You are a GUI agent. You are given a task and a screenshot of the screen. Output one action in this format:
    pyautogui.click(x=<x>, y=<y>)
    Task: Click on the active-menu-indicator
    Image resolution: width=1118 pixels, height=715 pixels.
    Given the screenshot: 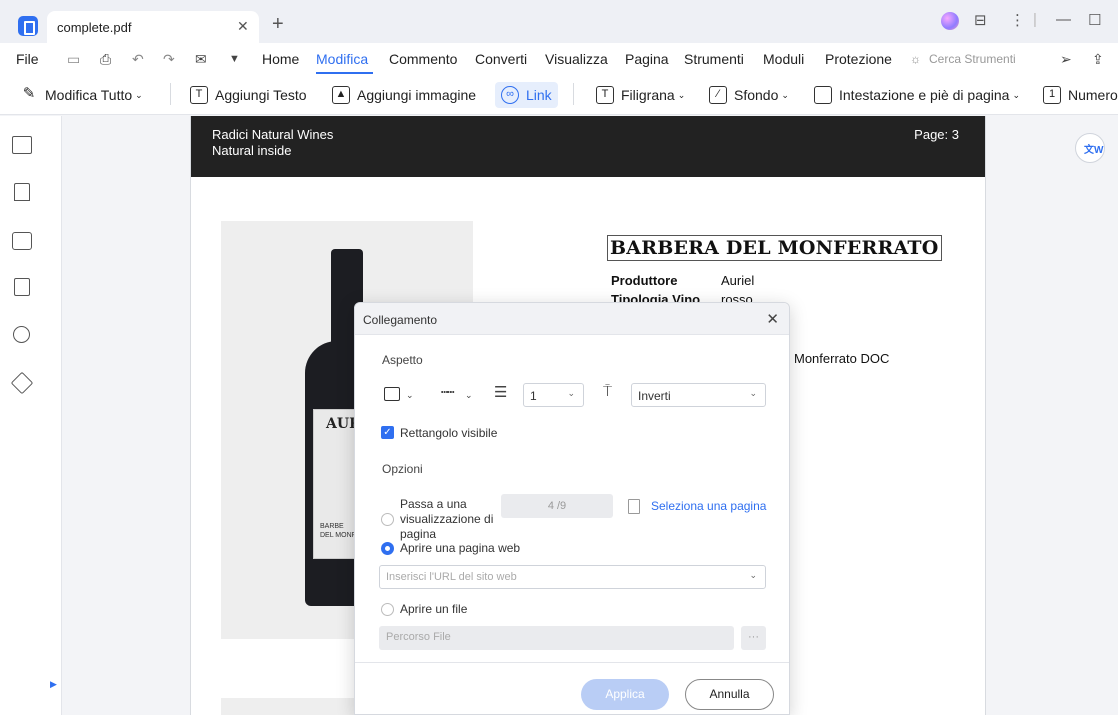 What is the action you would take?
    pyautogui.click(x=344, y=73)
    